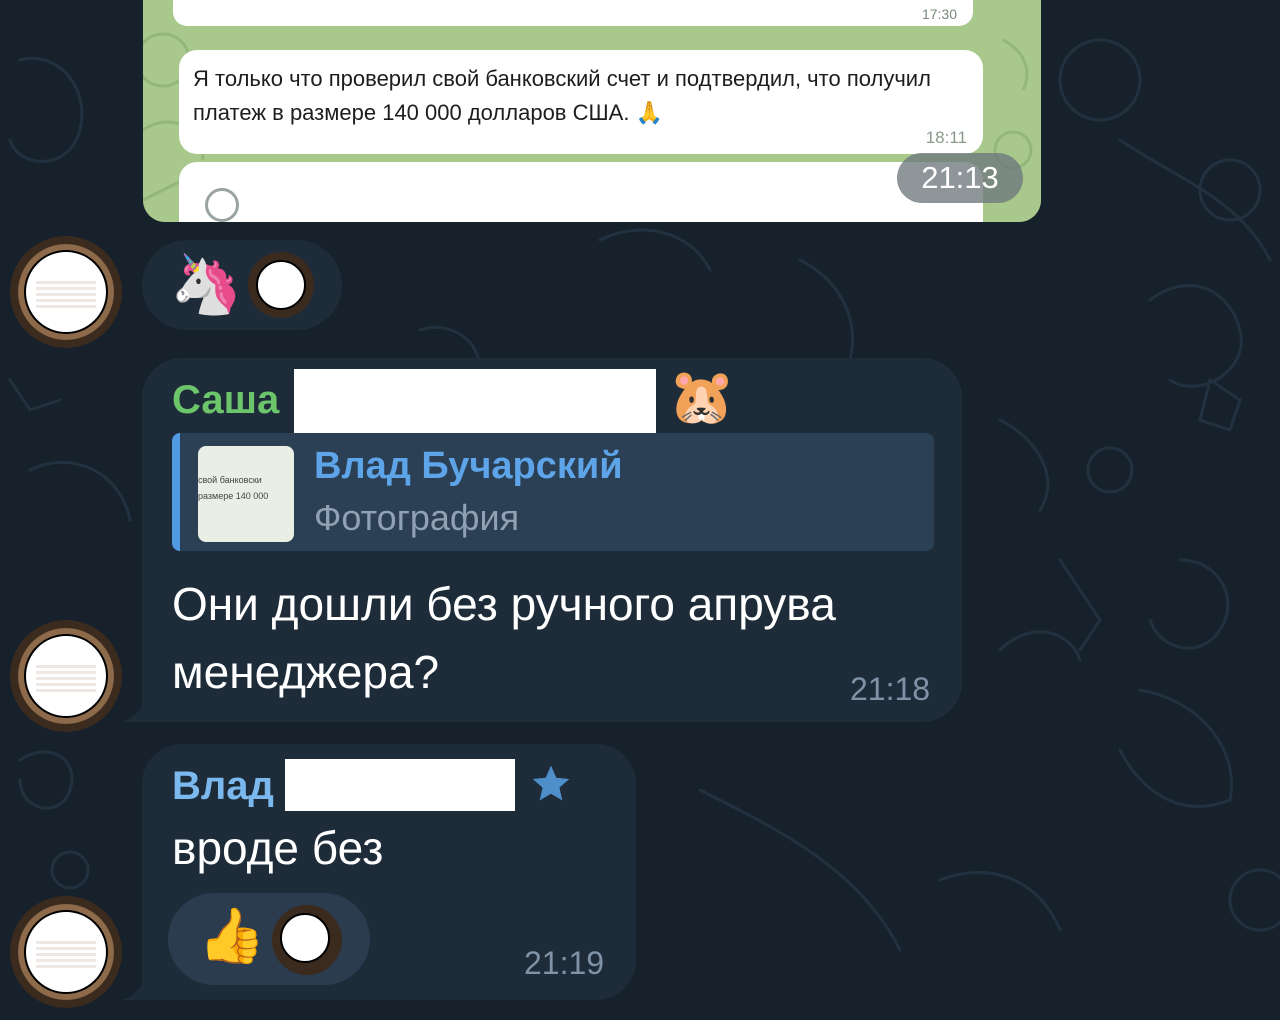 Image resolution: width=1280 pixels, height=1020 pixels. Describe the element at coordinates (206, 284) in the screenshot. I see `unicorn-reaction-icon: 🦄` at that location.